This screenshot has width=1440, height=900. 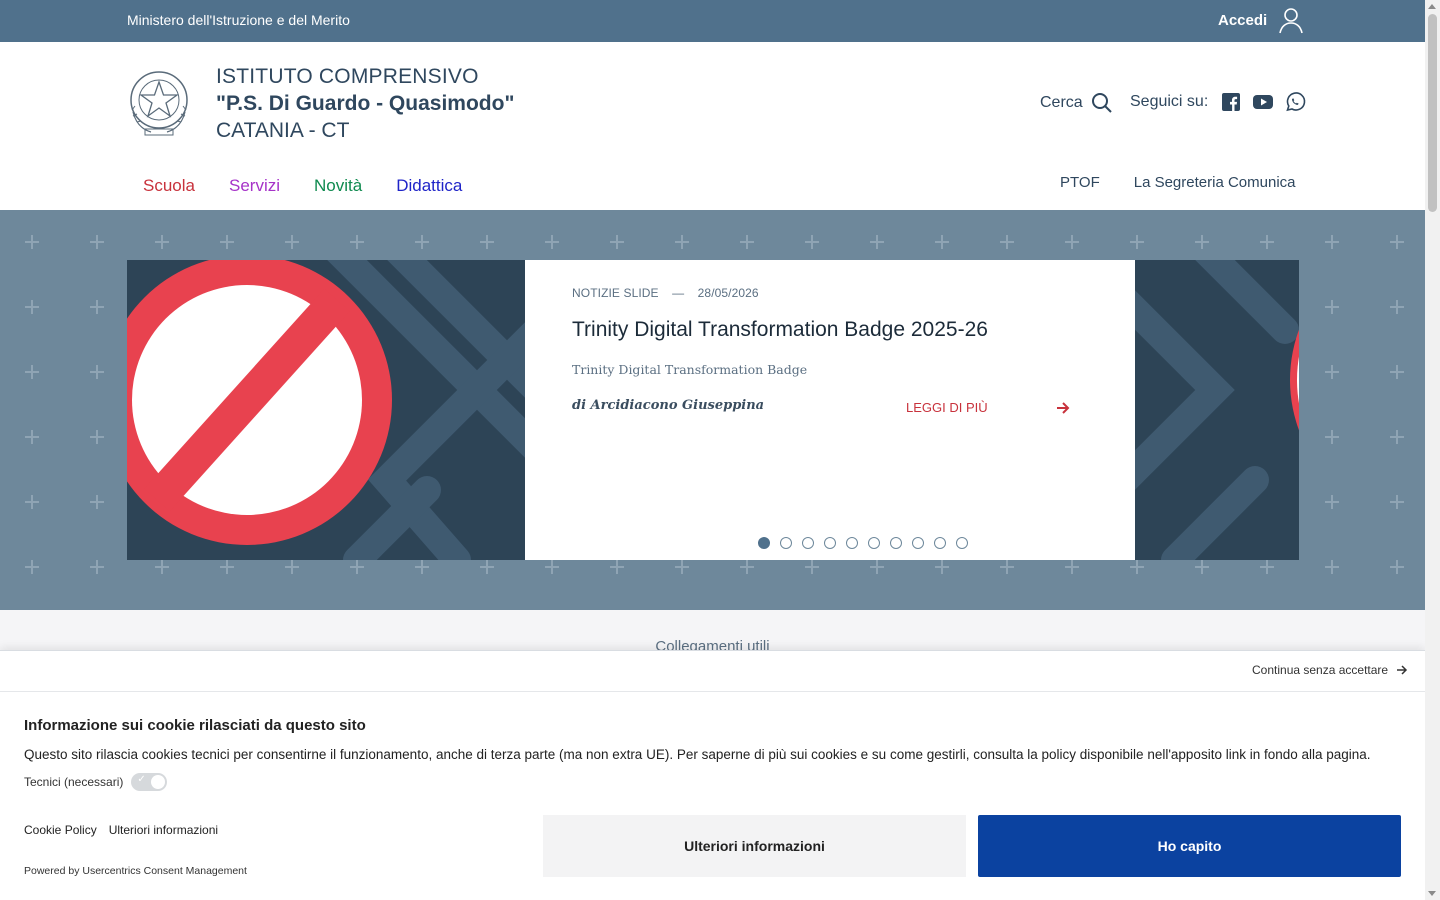 What do you see at coordinates (1432, 893) in the screenshot?
I see `scroll-down-icon` at bounding box center [1432, 893].